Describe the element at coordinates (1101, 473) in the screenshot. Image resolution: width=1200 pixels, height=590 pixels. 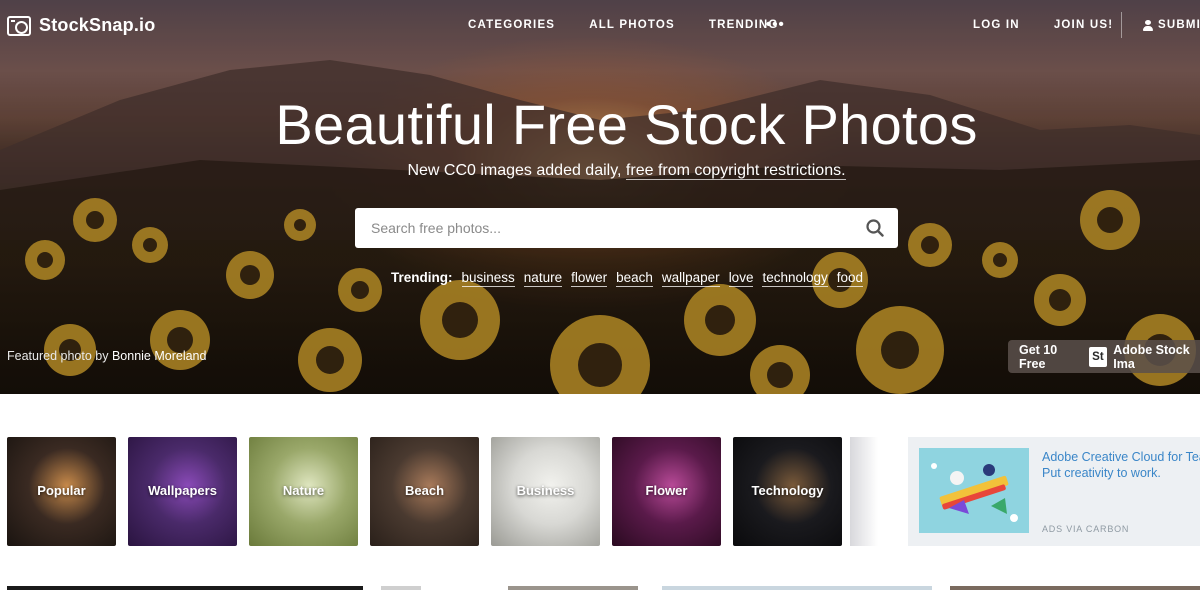
I see `ad-tagline: Put creativity to work.` at that location.